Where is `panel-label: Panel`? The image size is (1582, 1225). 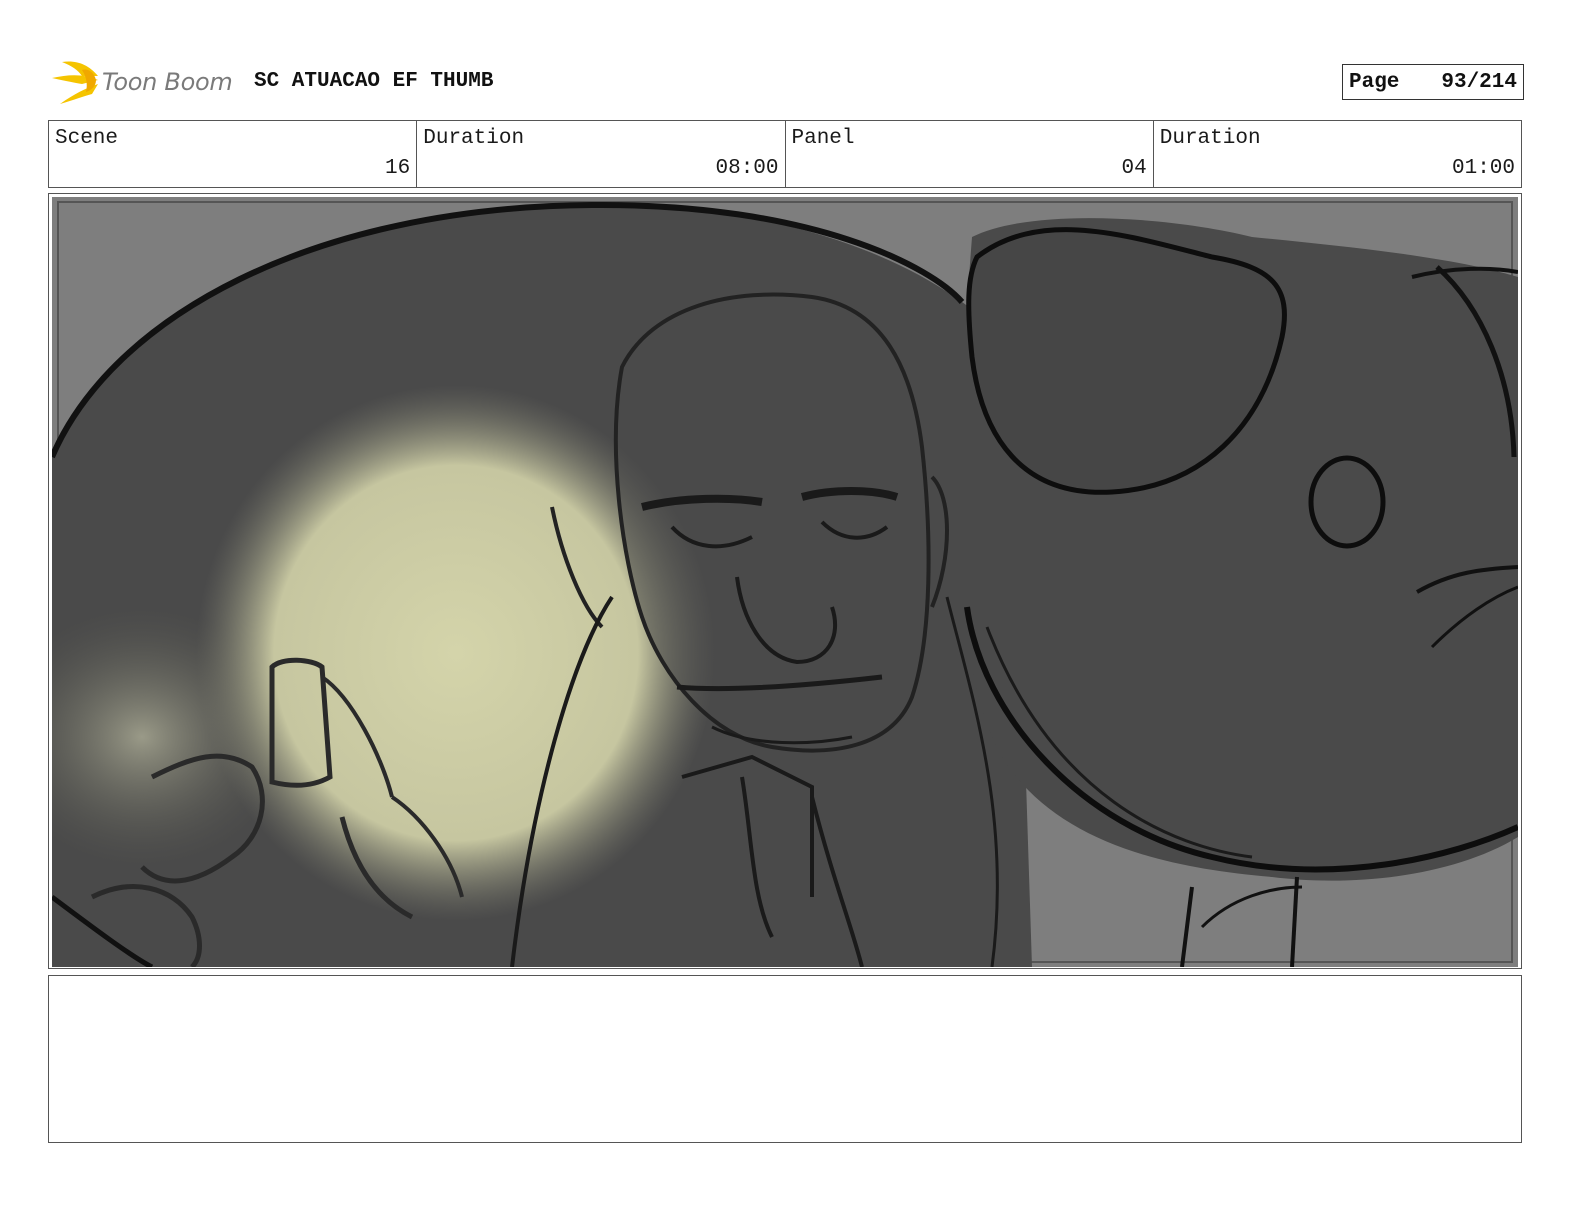
panel-label: Panel is located at coordinates (823, 138).